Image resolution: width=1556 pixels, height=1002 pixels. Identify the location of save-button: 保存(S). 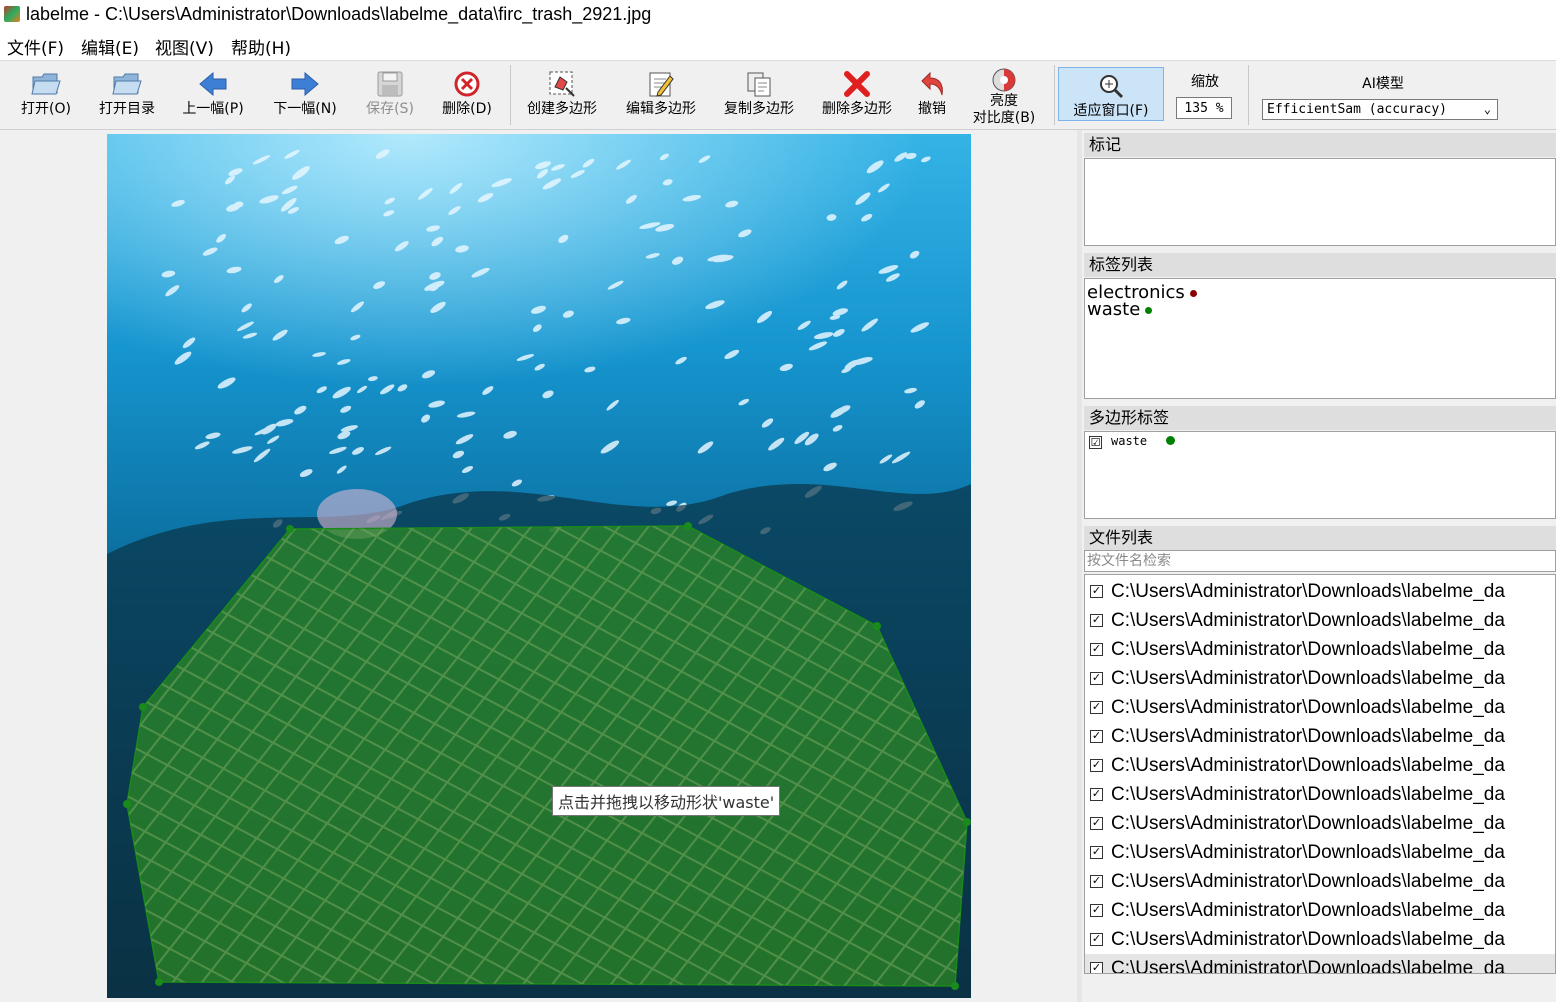
(390, 94).